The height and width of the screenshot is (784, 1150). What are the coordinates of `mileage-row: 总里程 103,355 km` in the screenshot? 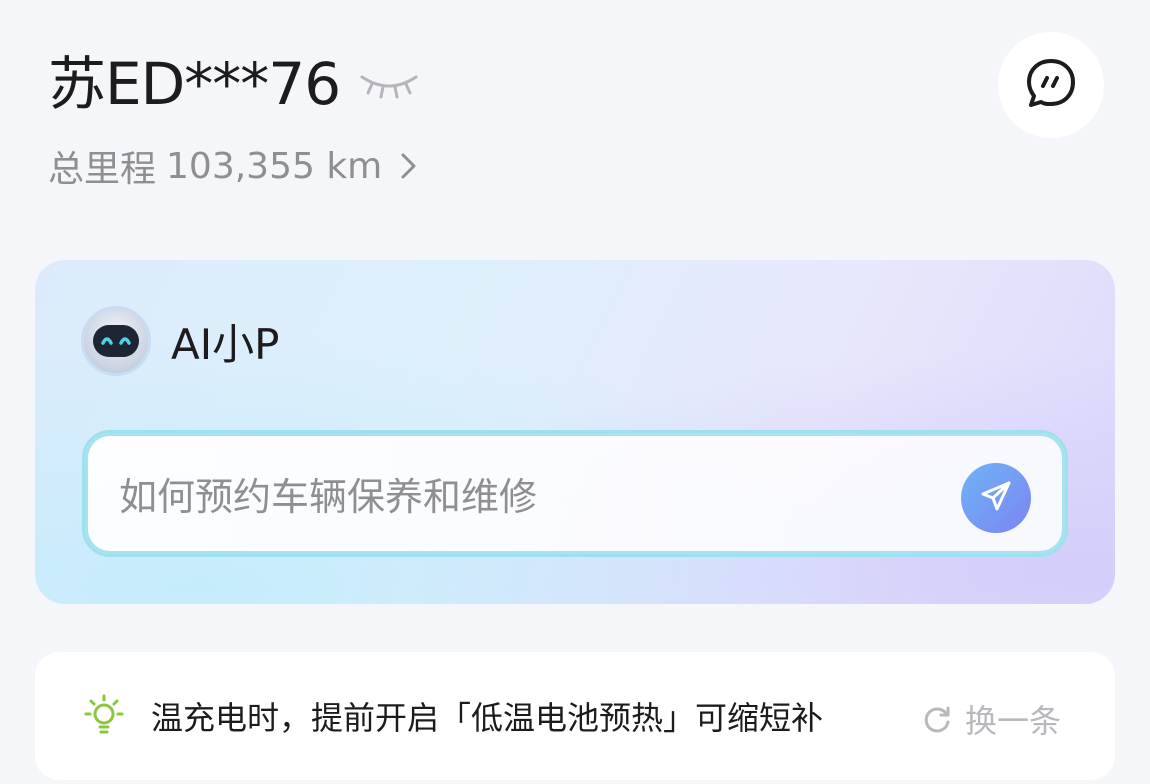 It's located at (235, 166).